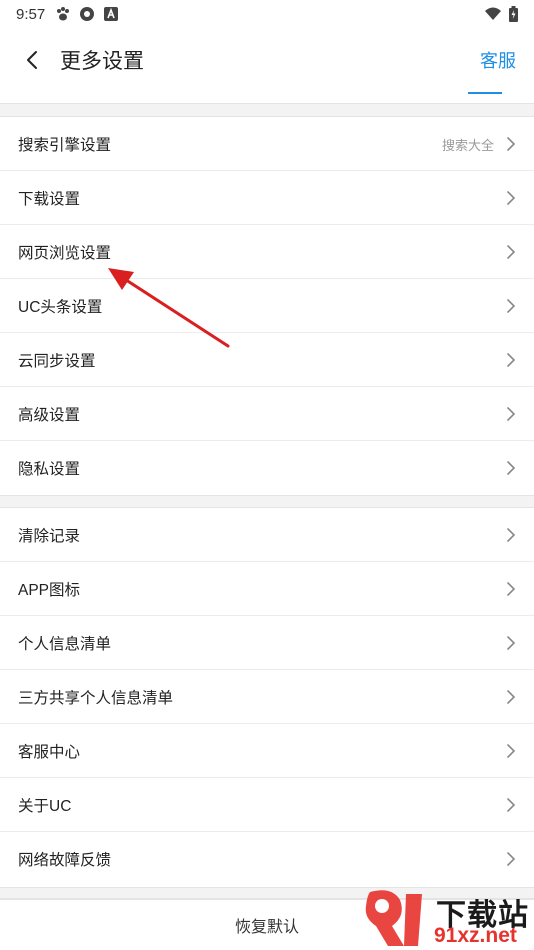 The image size is (534, 950). What do you see at coordinates (267, 252) in the screenshot?
I see `list-item-web-browsing: 网页浏览设置` at bounding box center [267, 252].